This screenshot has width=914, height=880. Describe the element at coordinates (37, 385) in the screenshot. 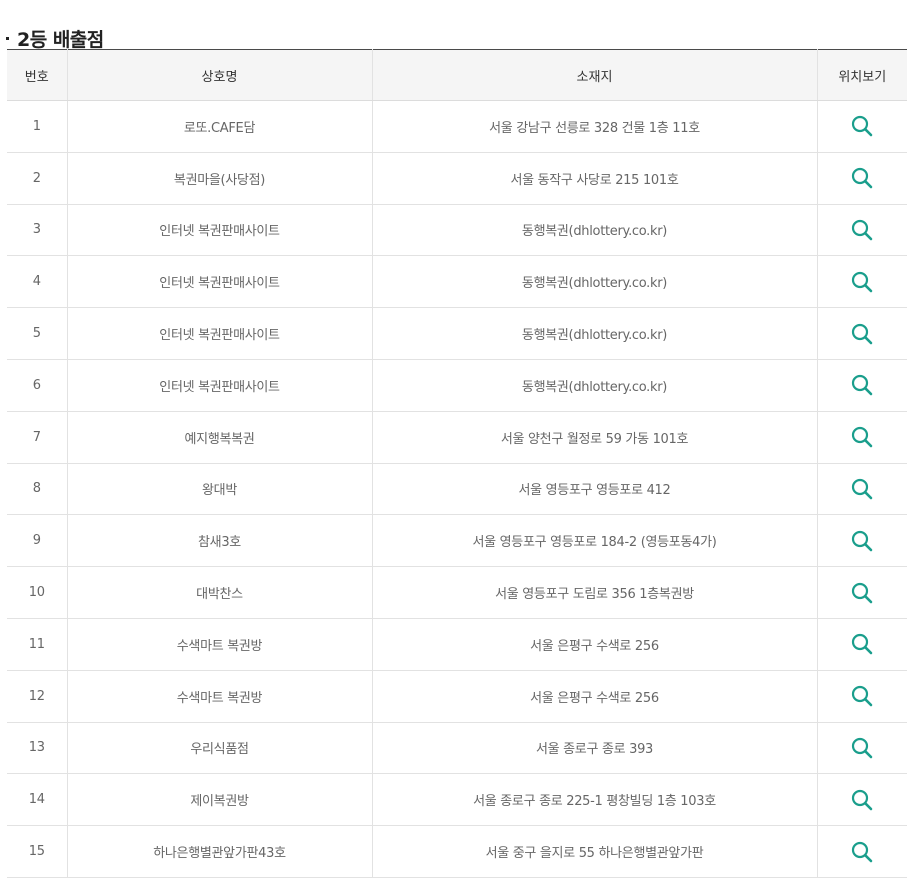

I see `cell-no: 6` at that location.